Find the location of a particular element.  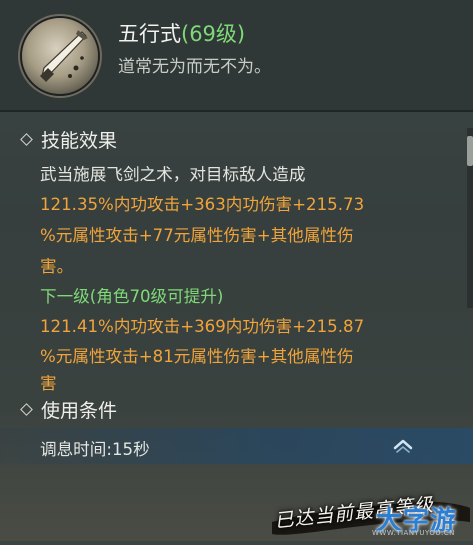

skill-description: 道常无为而无不为。 is located at coordinates (194, 67).